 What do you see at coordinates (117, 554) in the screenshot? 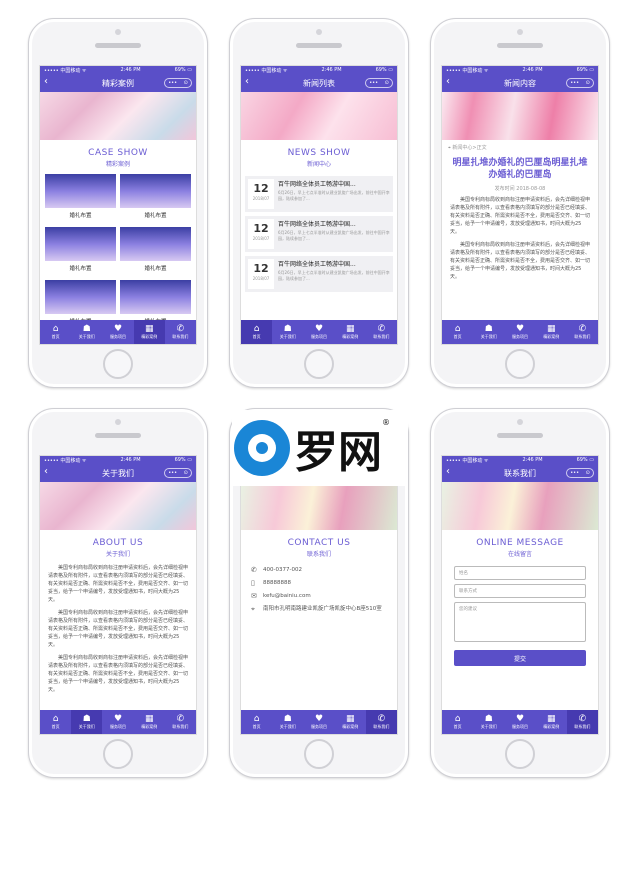
I see `section-subheading: 关于我们` at bounding box center [117, 554].